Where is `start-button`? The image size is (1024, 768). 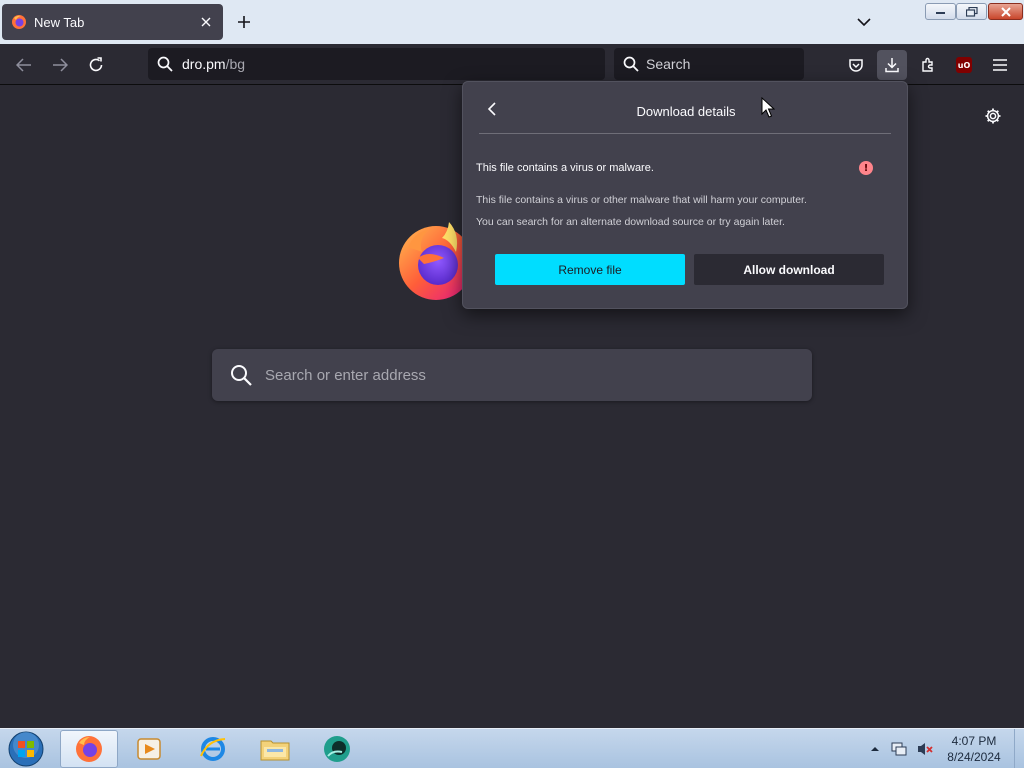 start-button is located at coordinates (26, 749).